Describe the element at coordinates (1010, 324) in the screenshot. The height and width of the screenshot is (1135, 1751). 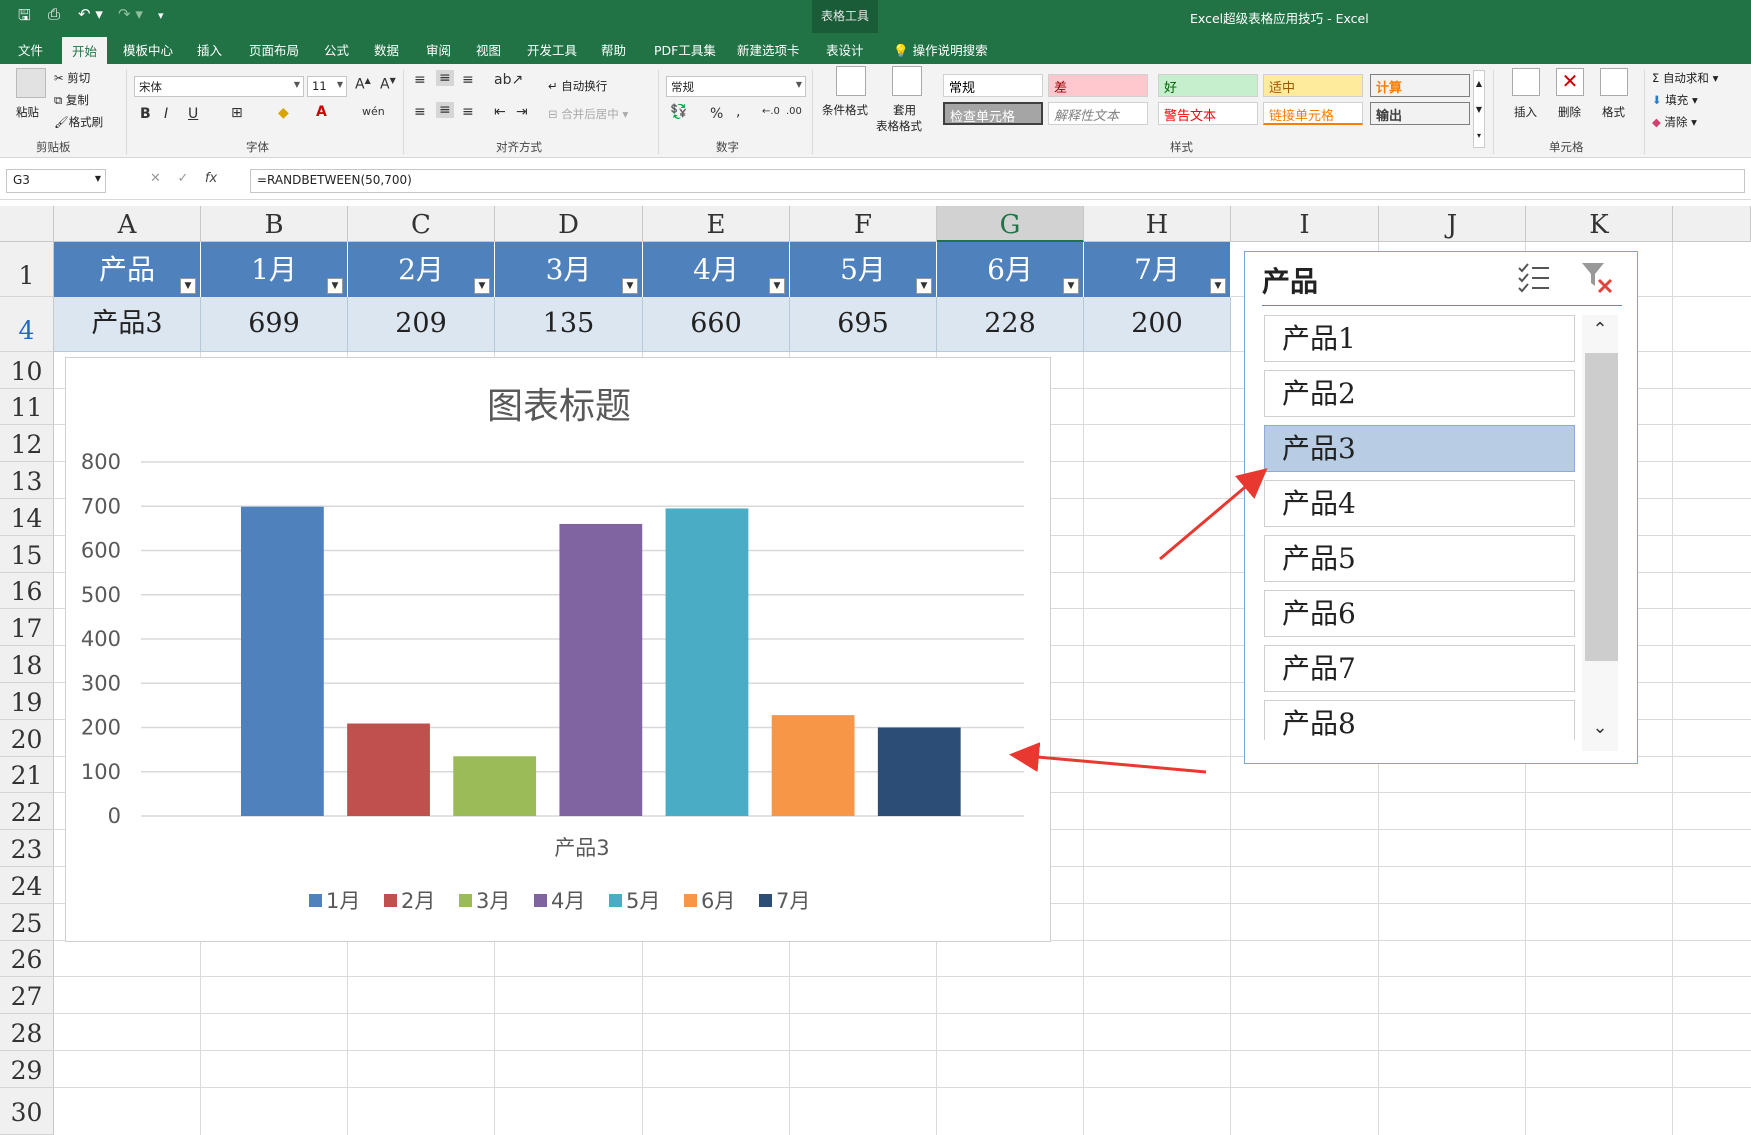
I see `table-cell: 228` at that location.